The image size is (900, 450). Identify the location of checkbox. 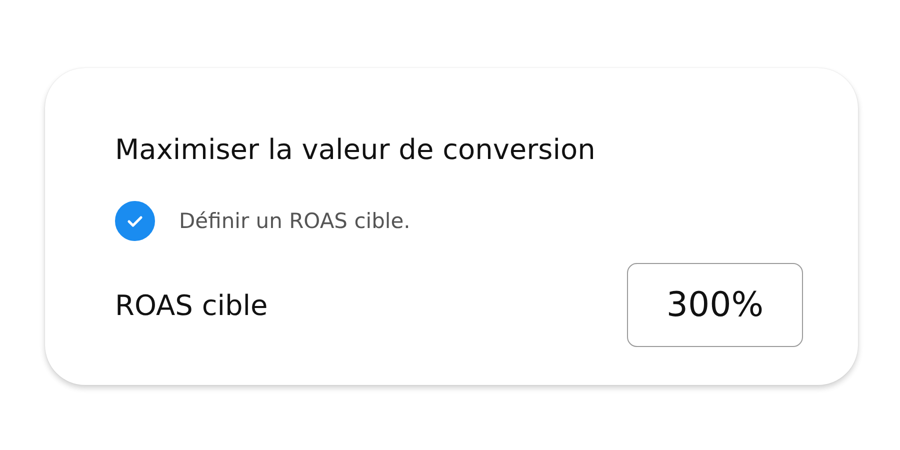
(135, 221).